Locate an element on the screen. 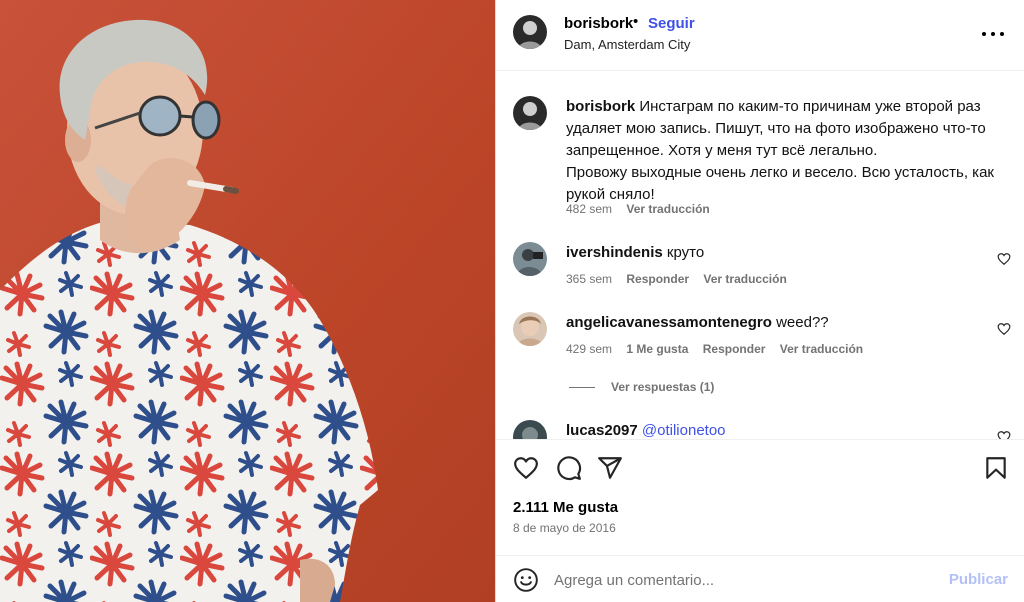  comment-text: angelicavanessamontenegro weed?? is located at coordinates (781, 323).